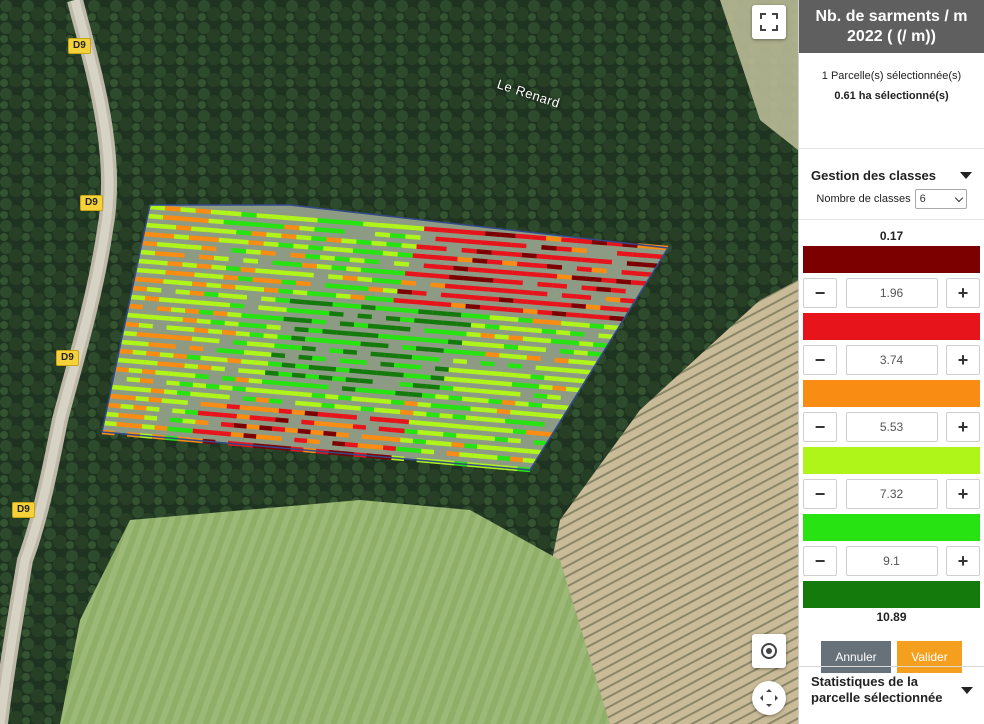  I want to click on threshold-input: 1.96, so click(891, 293).